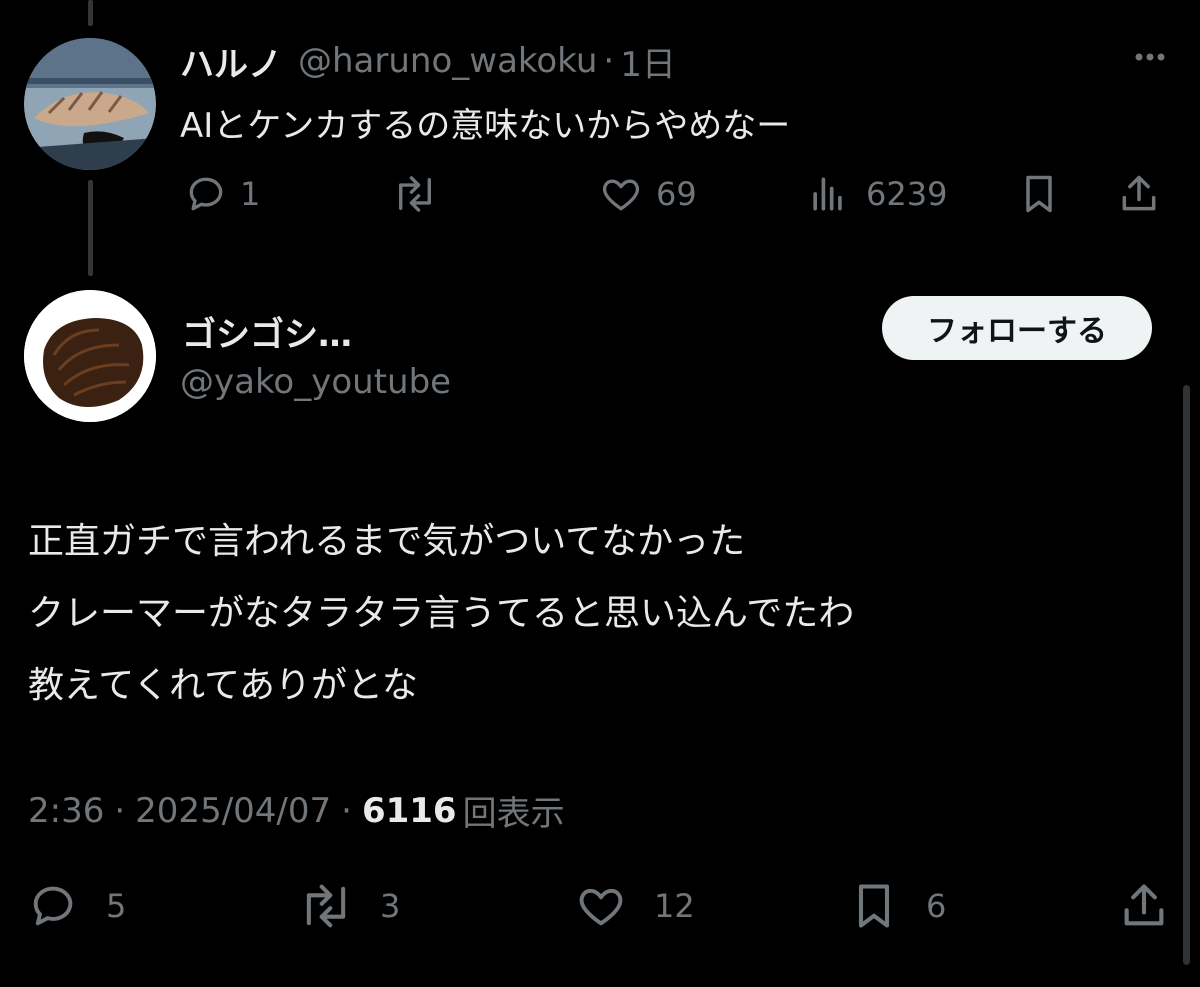 The height and width of the screenshot is (987, 1200). Describe the element at coordinates (647, 194) in the screenshot. I see `reply-action-like: 69` at that location.